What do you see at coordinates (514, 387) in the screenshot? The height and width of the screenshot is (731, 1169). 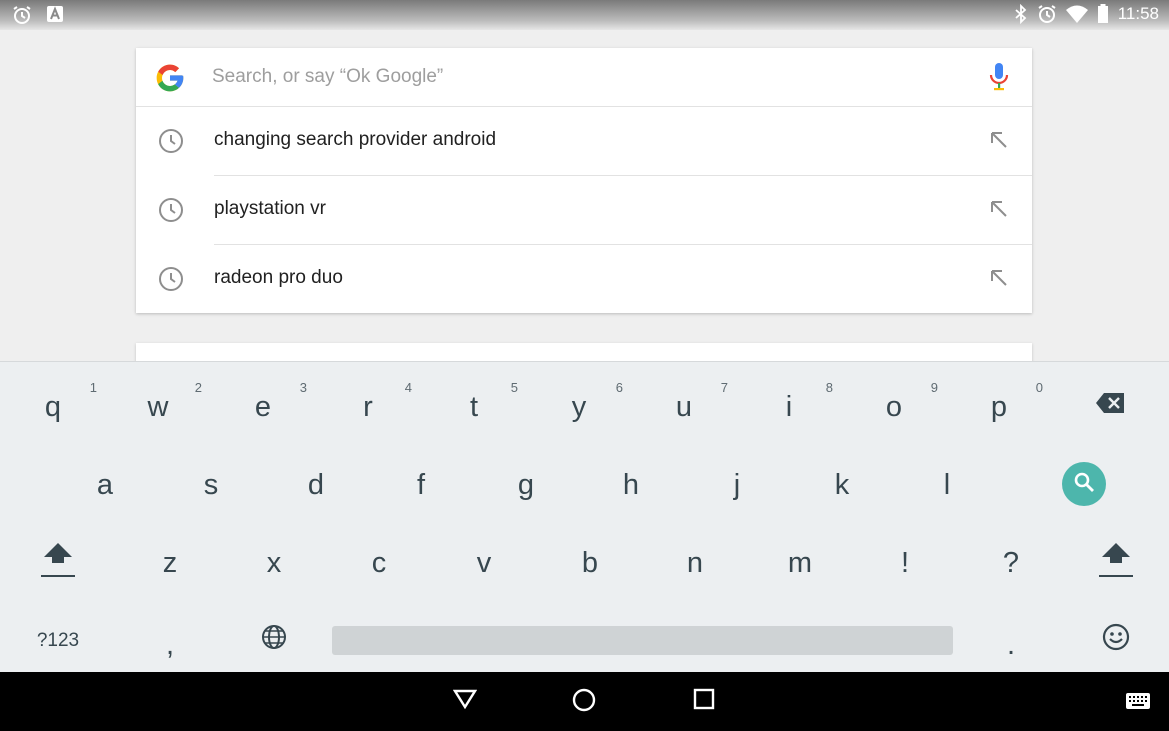 I see `key-hint: 5` at bounding box center [514, 387].